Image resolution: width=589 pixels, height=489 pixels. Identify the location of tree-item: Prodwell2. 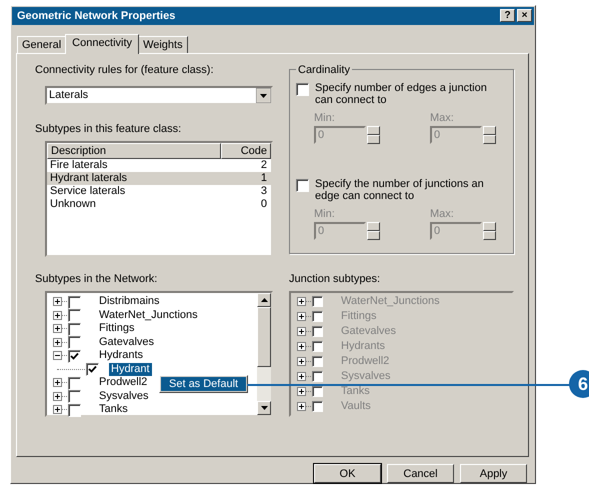
(123, 383).